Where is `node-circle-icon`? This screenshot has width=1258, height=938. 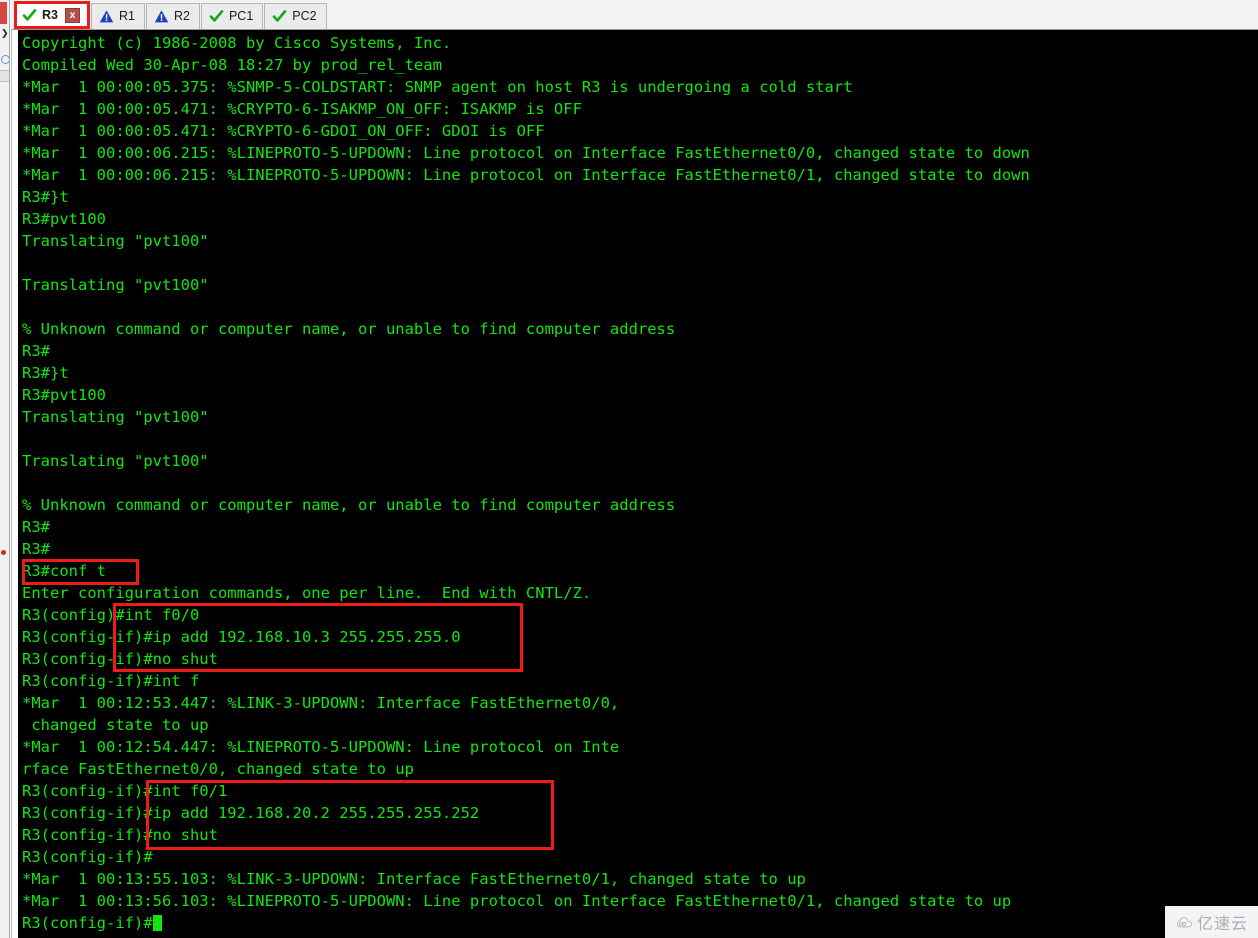 node-circle-icon is located at coordinates (5, 59).